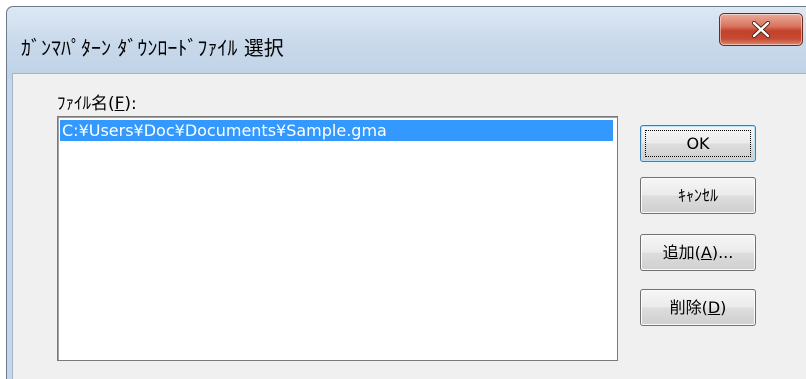 This screenshot has width=806, height=379. Describe the element at coordinates (97, 104) in the screenshot. I see `file-name-label: ﾌｧｲﾙ名(F):` at that location.